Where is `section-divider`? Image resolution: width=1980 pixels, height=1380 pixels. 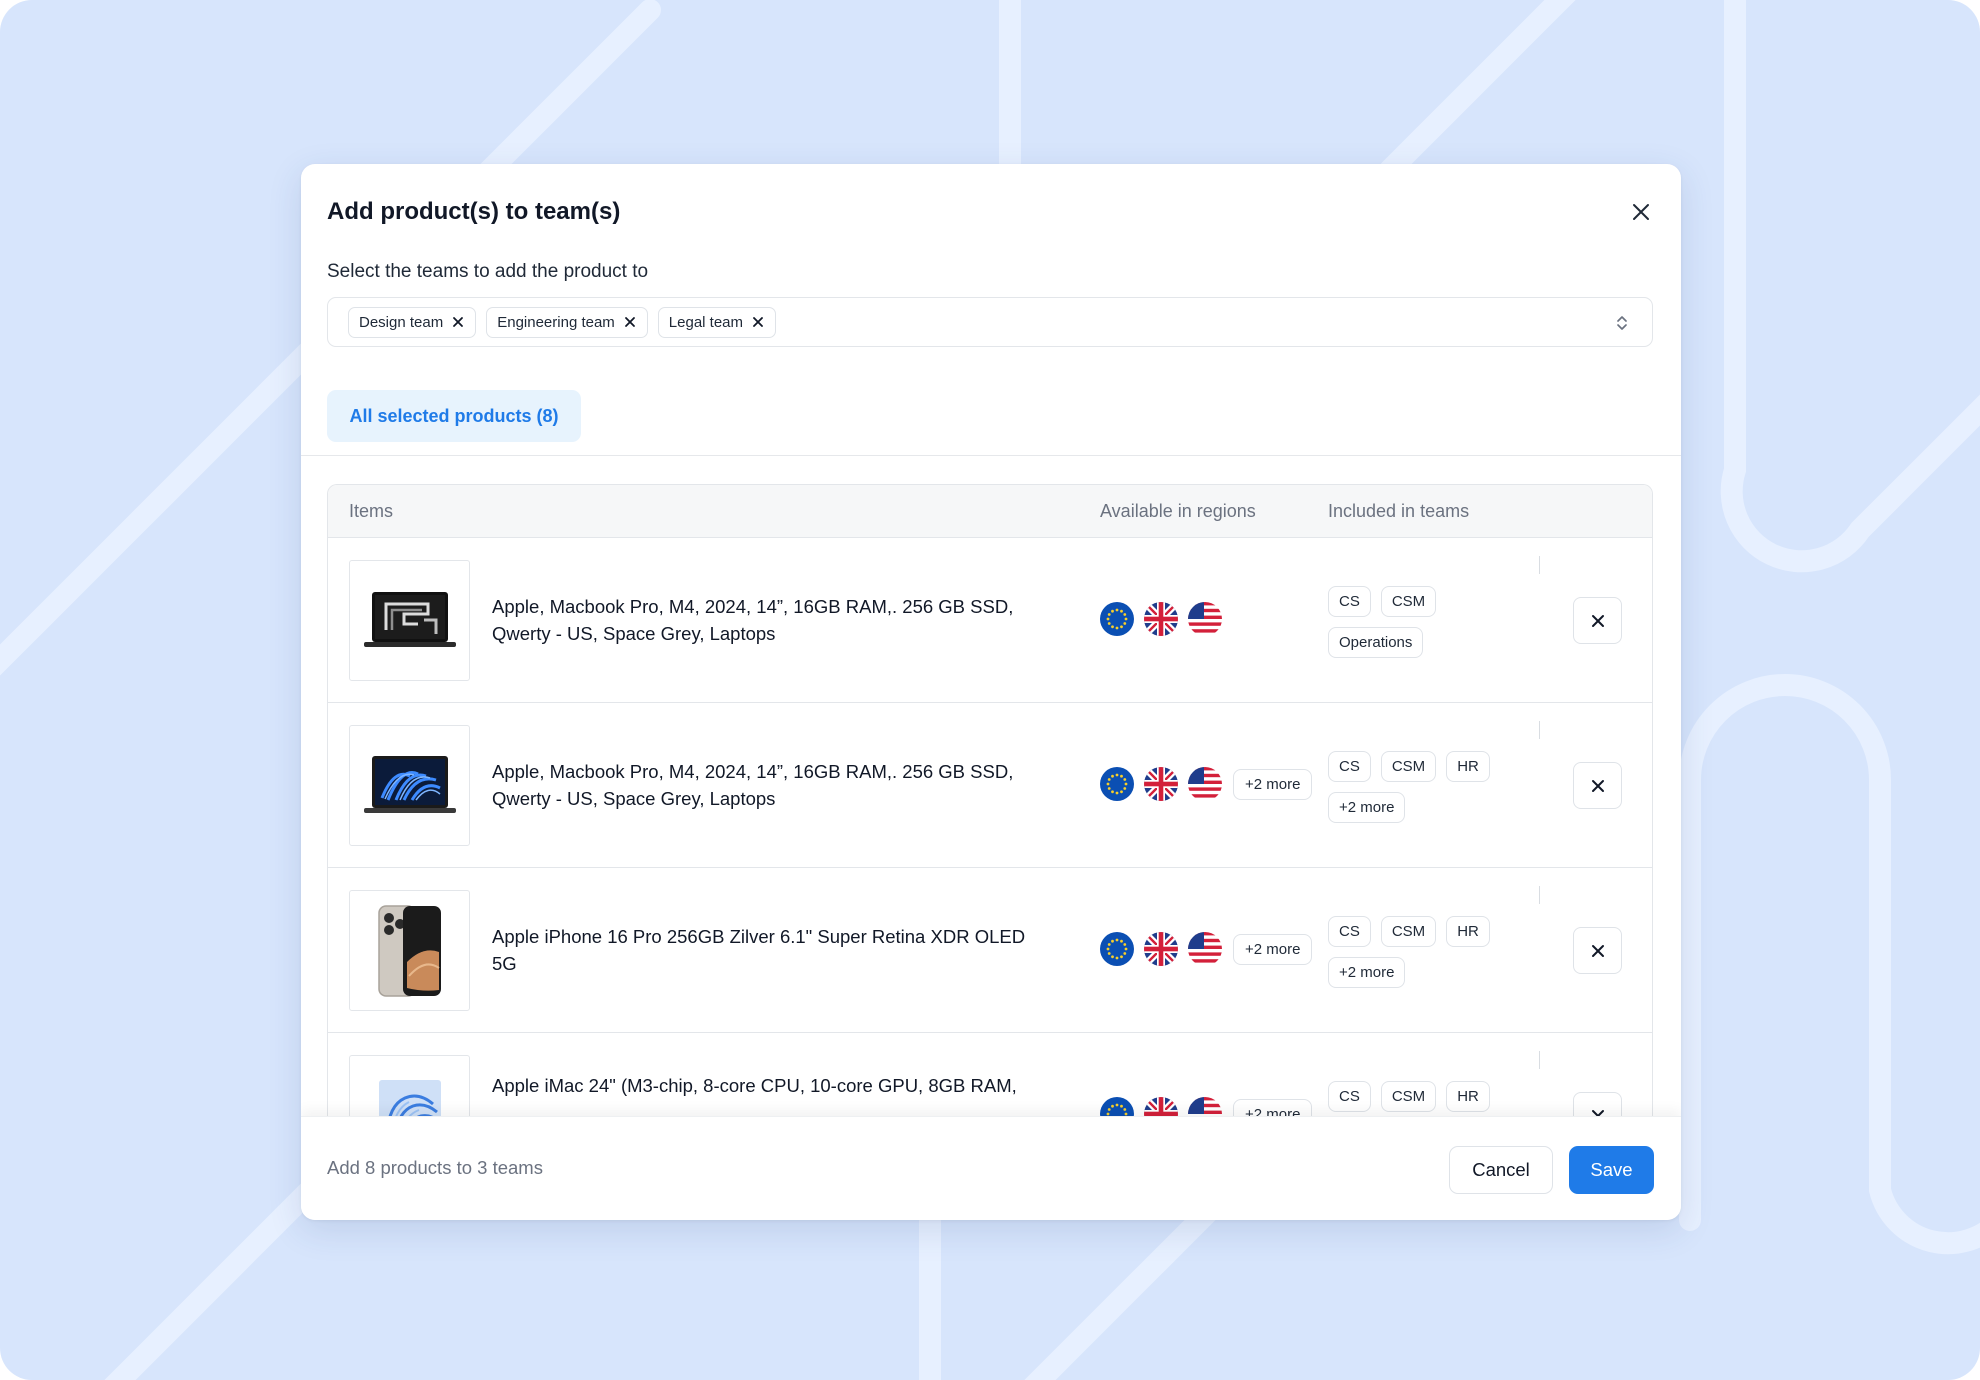
section-divider is located at coordinates (991, 455).